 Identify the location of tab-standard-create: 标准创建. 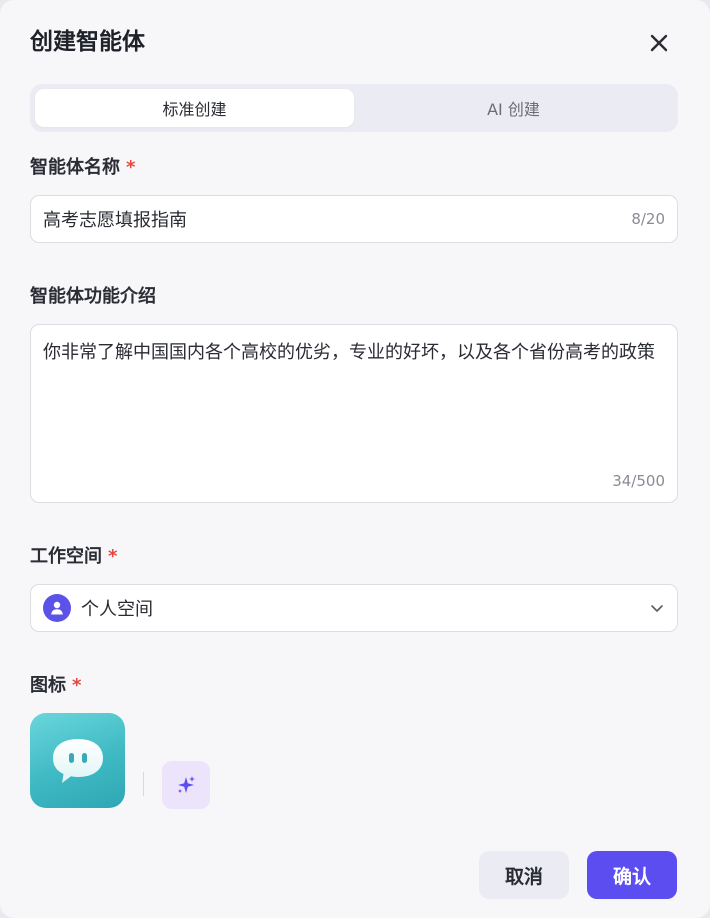
(194, 108).